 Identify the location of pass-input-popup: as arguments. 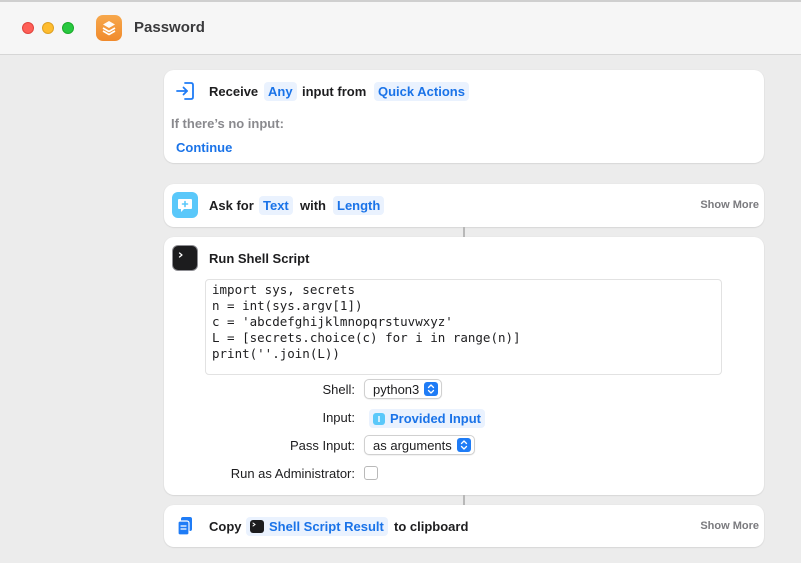
(419, 445).